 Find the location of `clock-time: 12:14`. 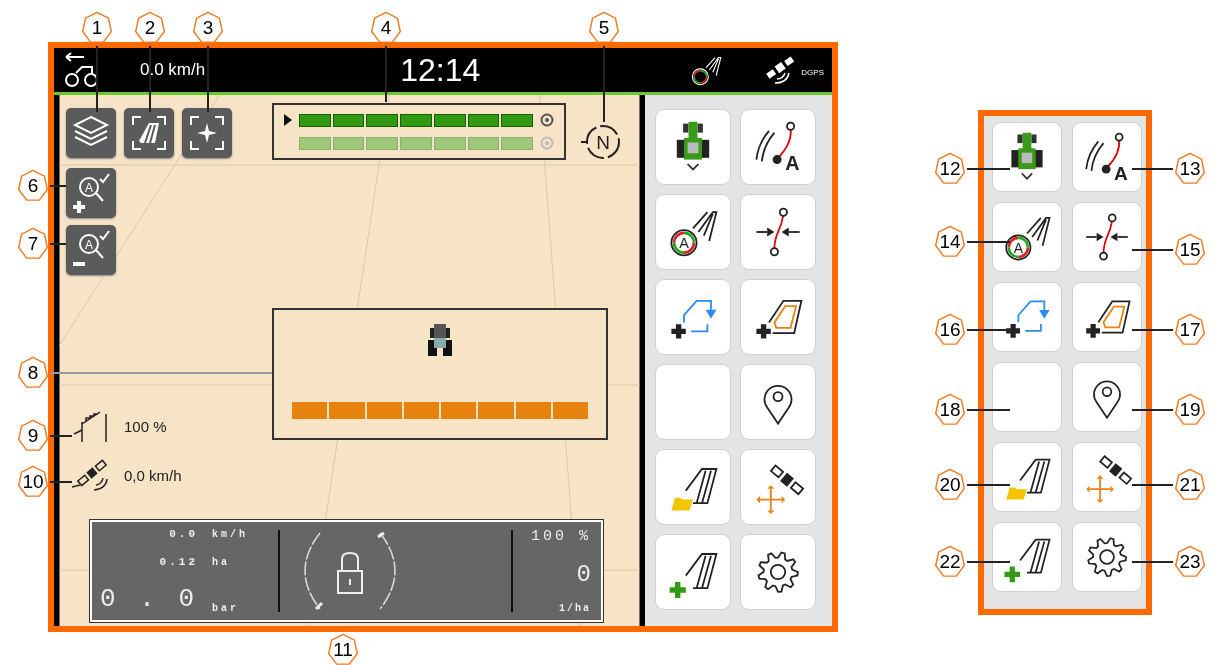

clock-time: 12:14 is located at coordinates (440, 70).